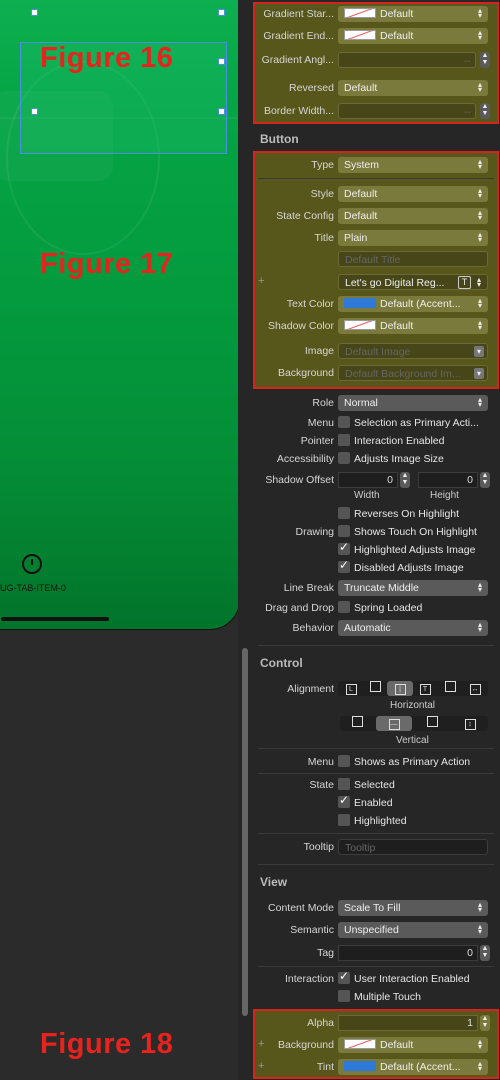  Describe the element at coordinates (351, 688) in the screenshot. I see `align-left-icon: L` at that location.